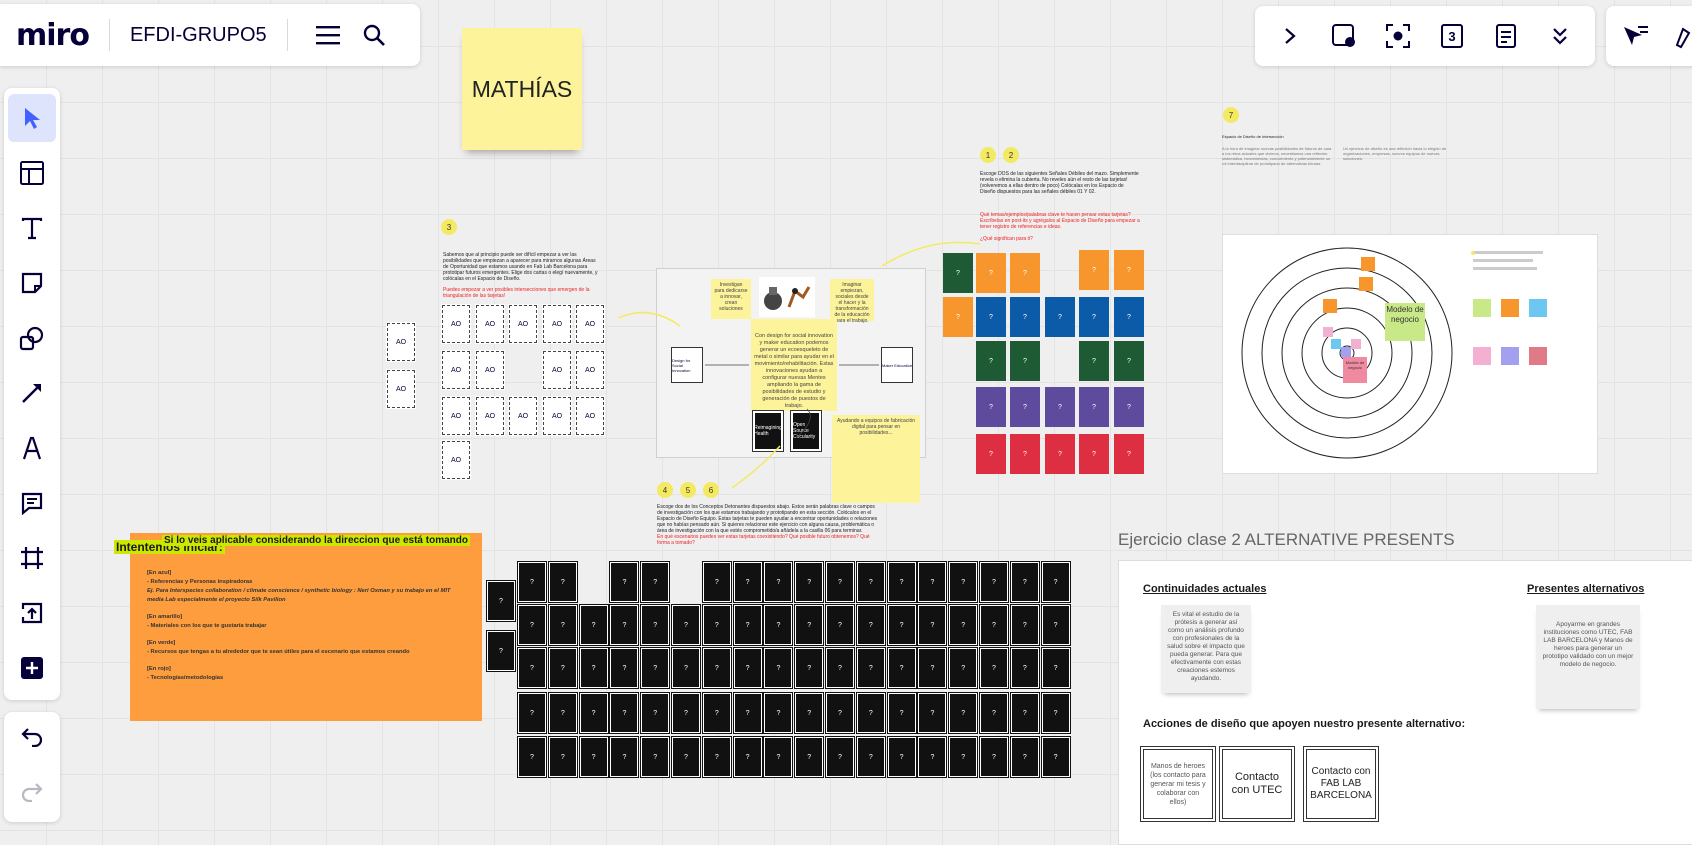 This screenshot has width=1692, height=845. What do you see at coordinates (374, 35) in the screenshot?
I see `search-icon` at bounding box center [374, 35].